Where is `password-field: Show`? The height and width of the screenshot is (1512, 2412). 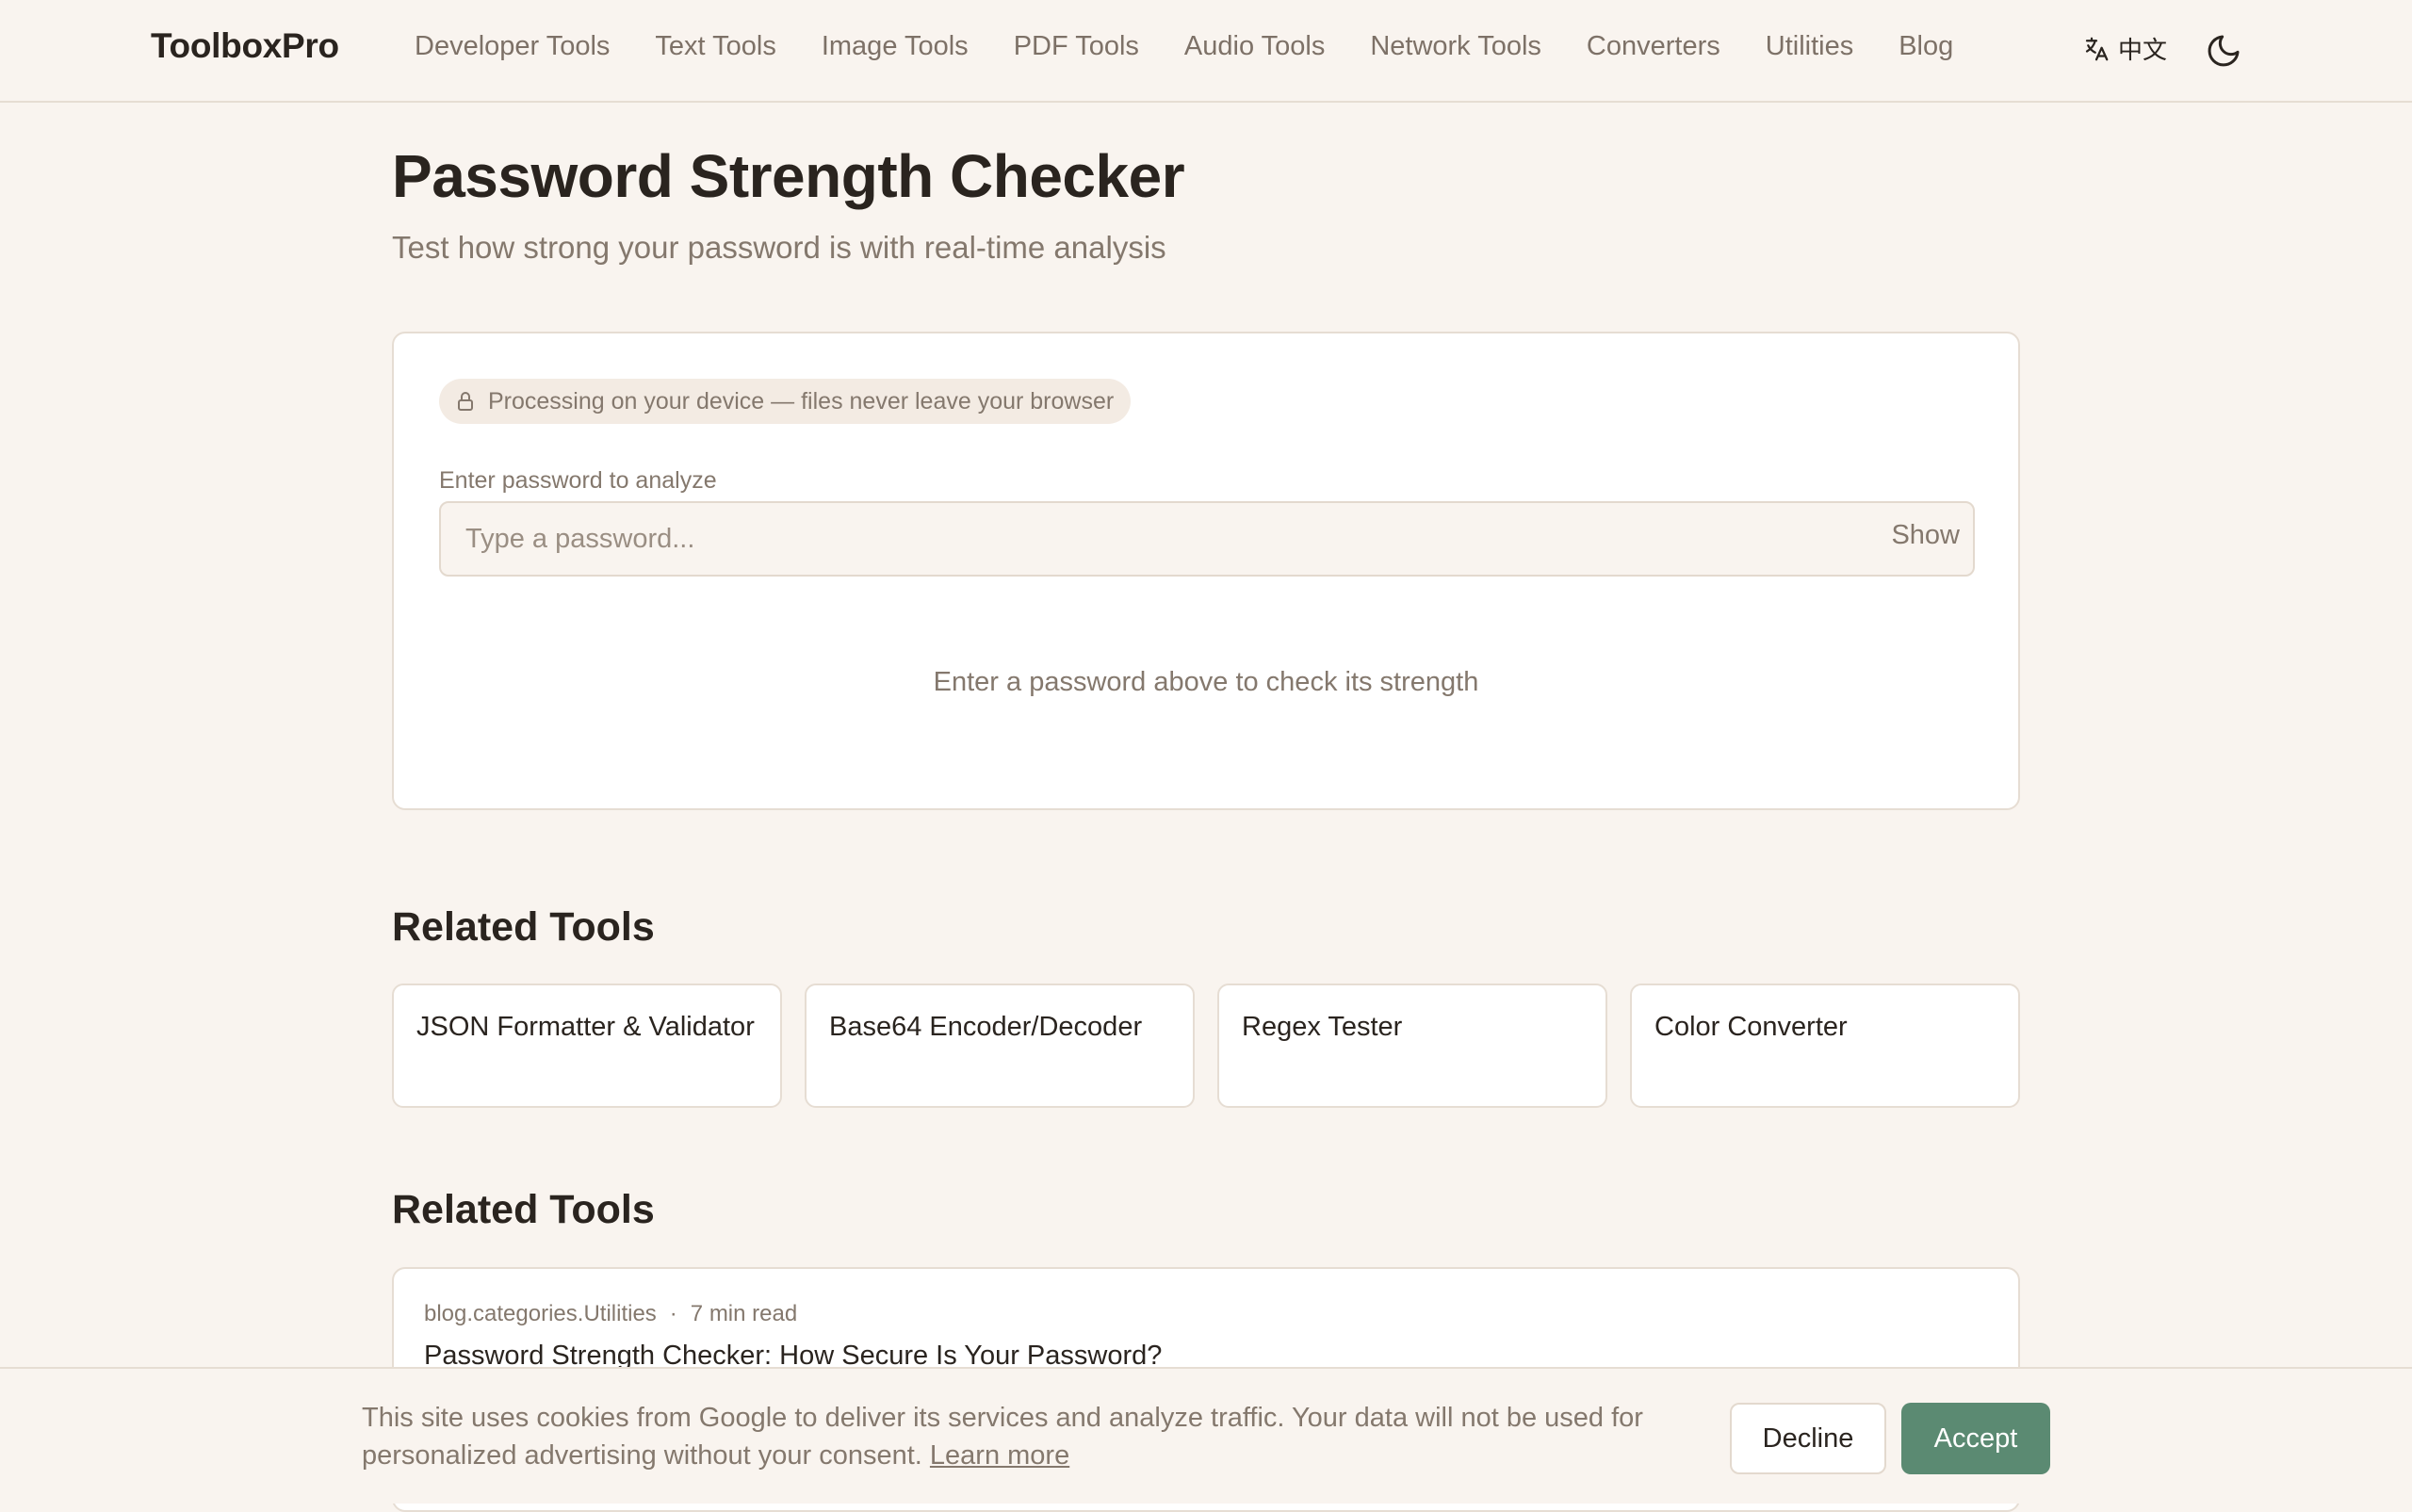 password-field: Show is located at coordinates (1207, 539).